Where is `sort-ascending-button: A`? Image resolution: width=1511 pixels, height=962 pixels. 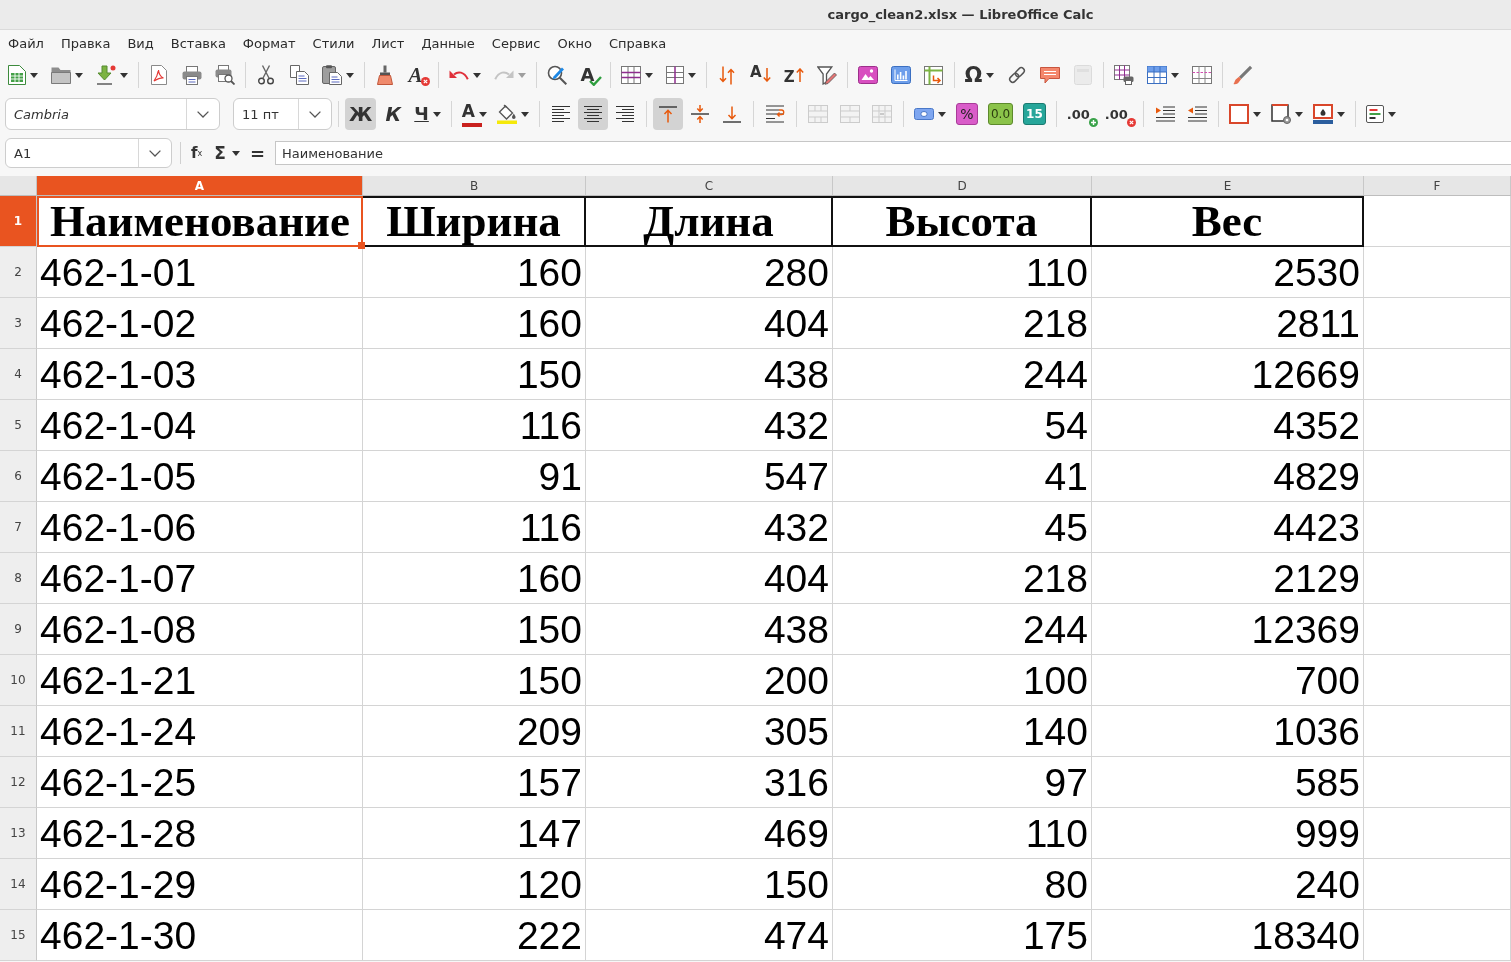 sort-ascending-button: A is located at coordinates (760, 75).